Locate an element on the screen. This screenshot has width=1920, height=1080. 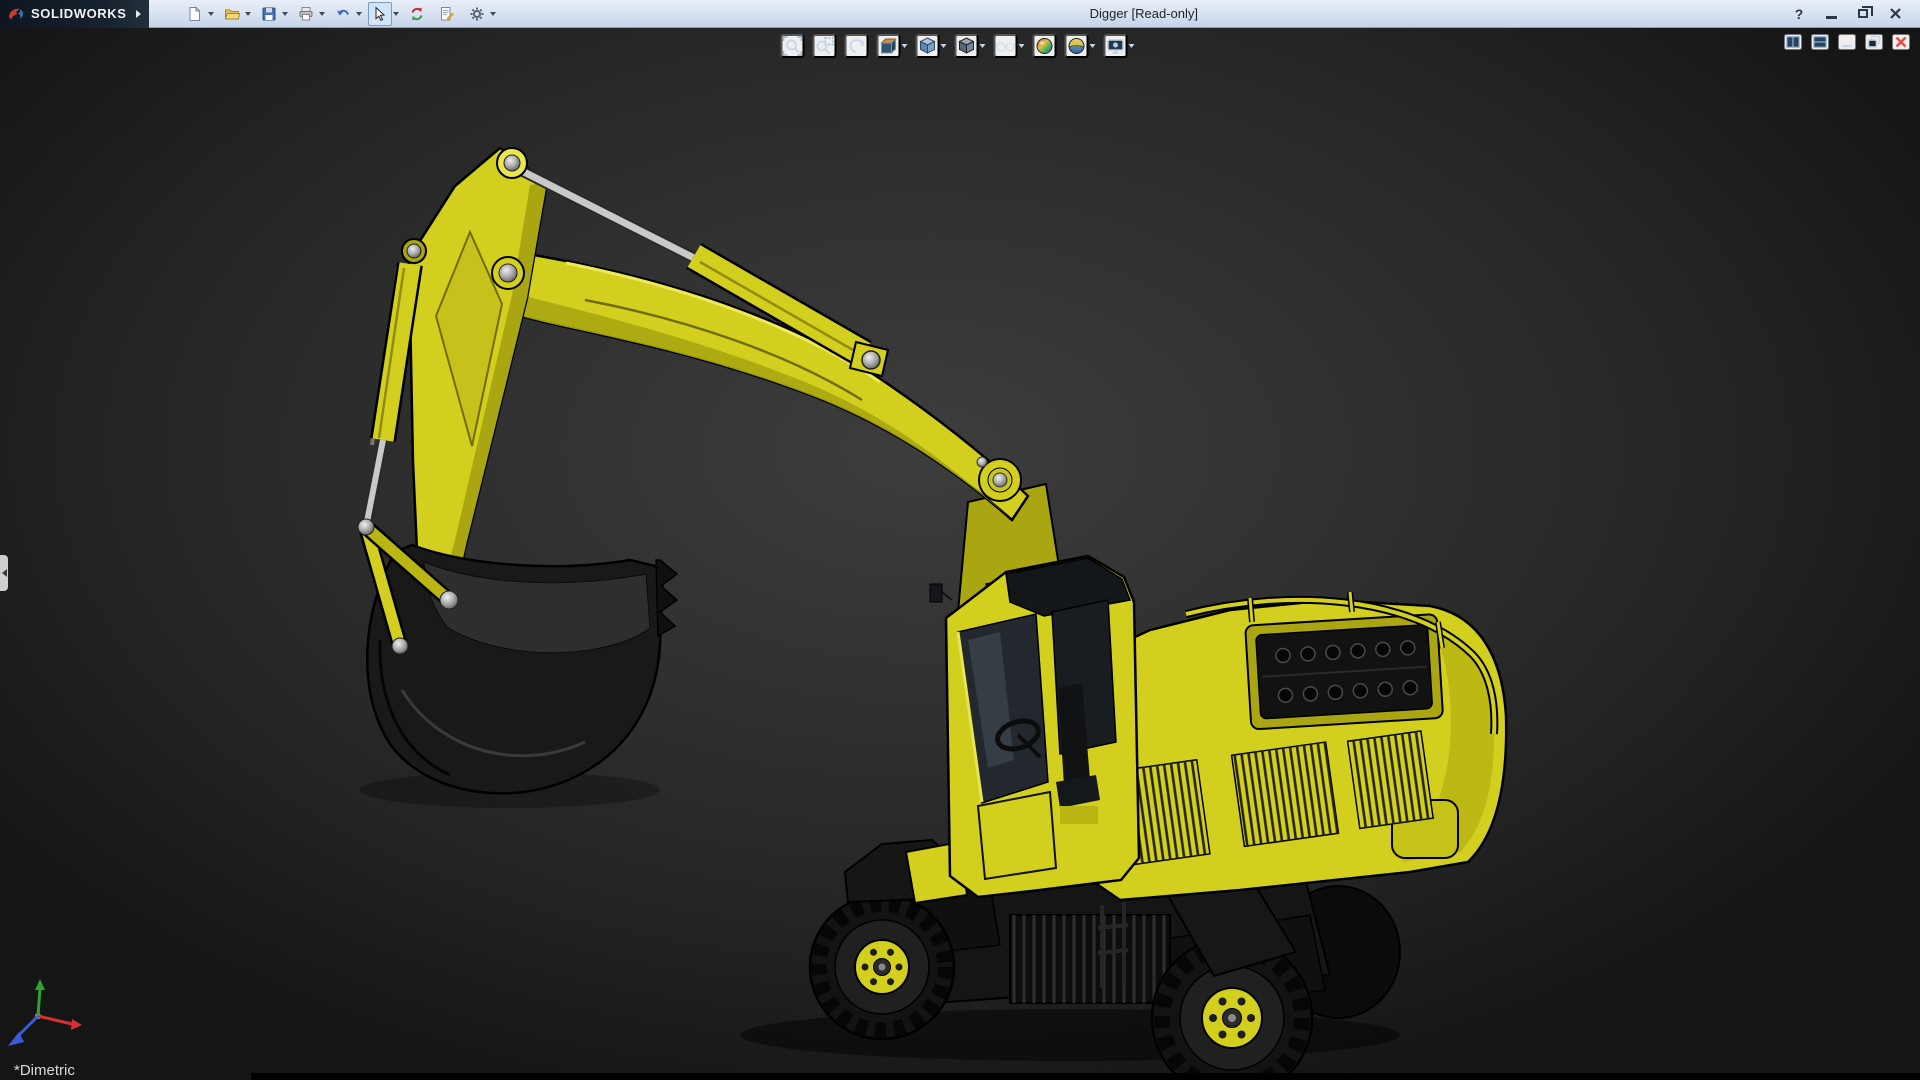
zoom-to-area-button is located at coordinates (824, 46).